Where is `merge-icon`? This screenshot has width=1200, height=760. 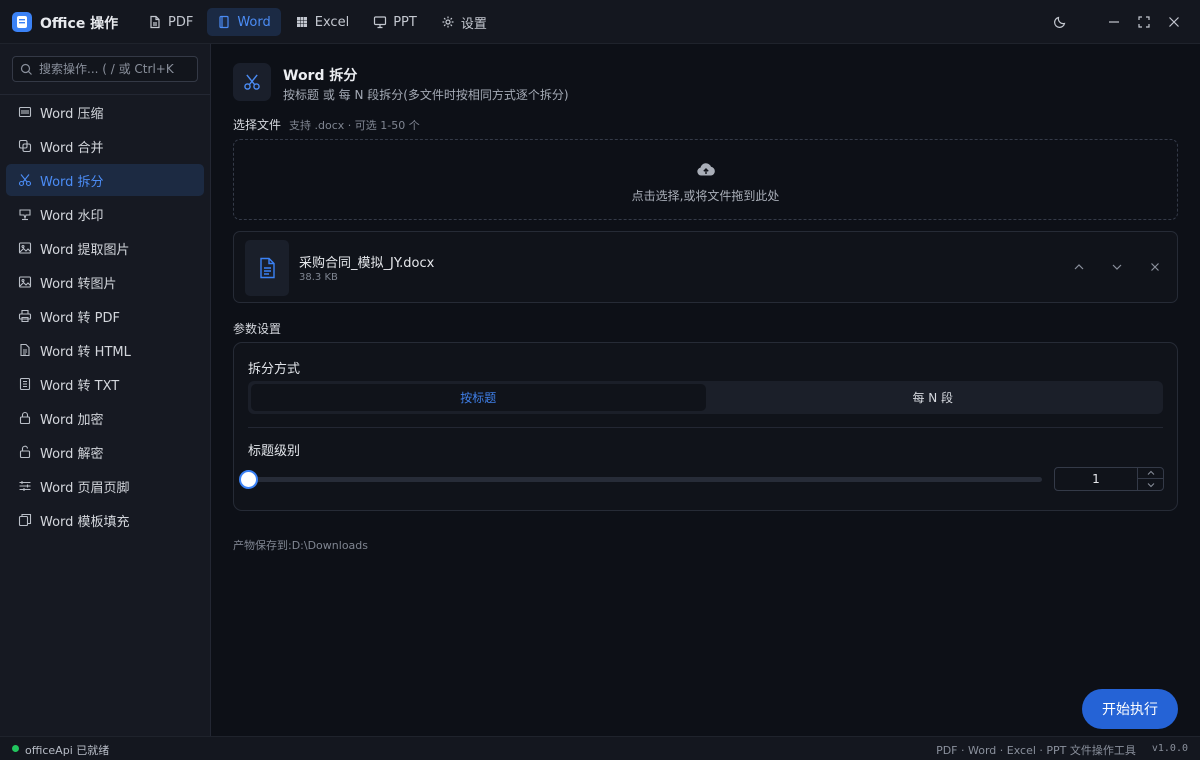 merge-icon is located at coordinates (25, 146).